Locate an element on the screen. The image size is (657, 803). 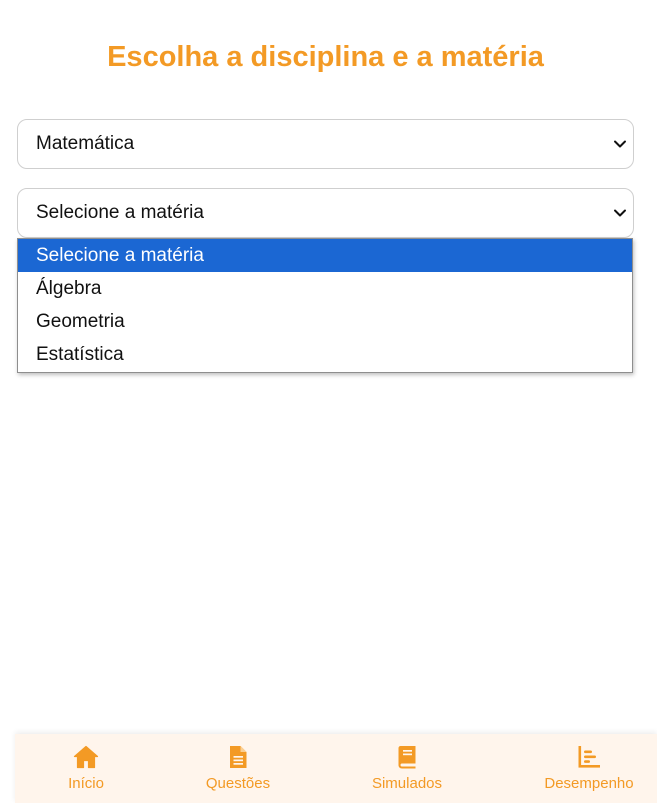
bottom-nav: Início Questões Simulados Desempenho is located at coordinates (336, 768).